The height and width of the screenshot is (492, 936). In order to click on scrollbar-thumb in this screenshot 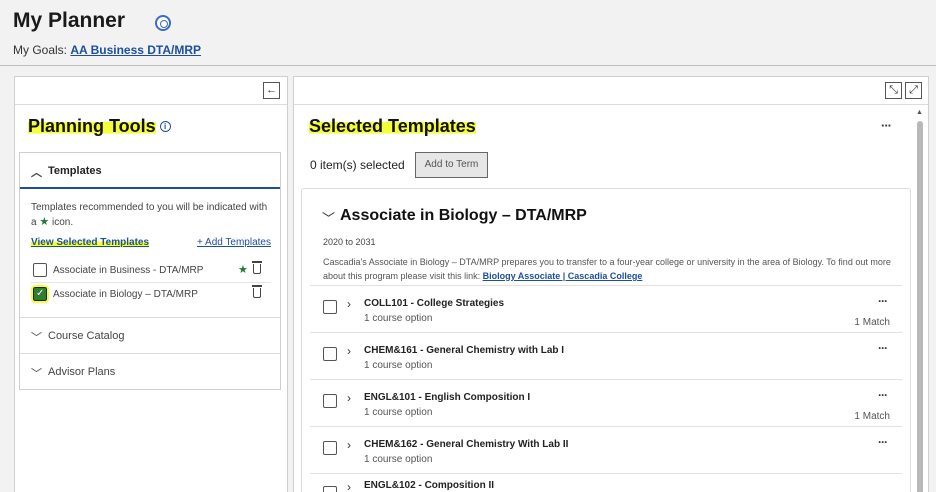, I will do `click(920, 306)`.